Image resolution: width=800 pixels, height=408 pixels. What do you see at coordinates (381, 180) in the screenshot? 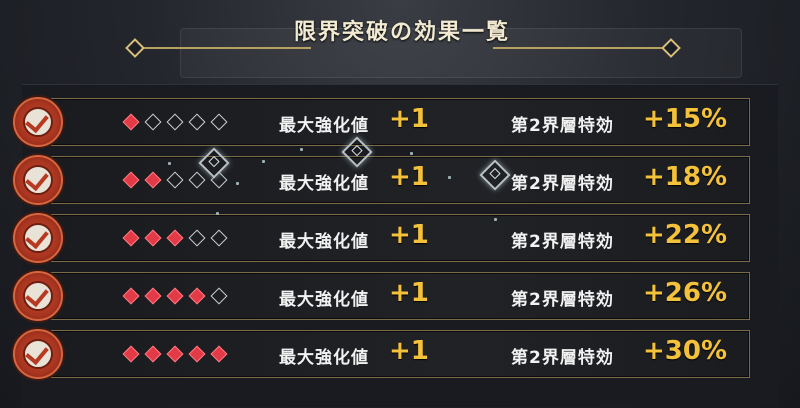
I see `effect-row: 最大強化値 +1 第2界層特効 +18%` at bounding box center [381, 180].